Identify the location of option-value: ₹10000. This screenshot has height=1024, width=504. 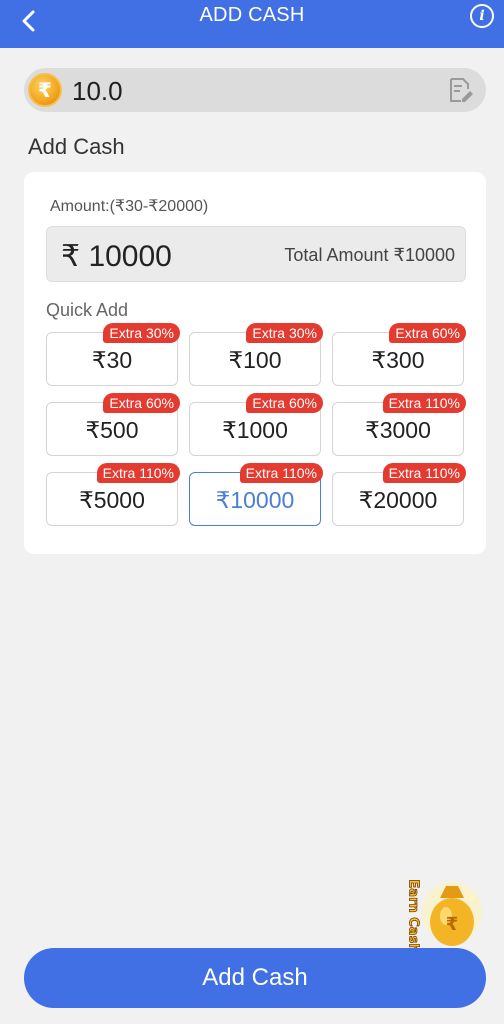
(255, 500).